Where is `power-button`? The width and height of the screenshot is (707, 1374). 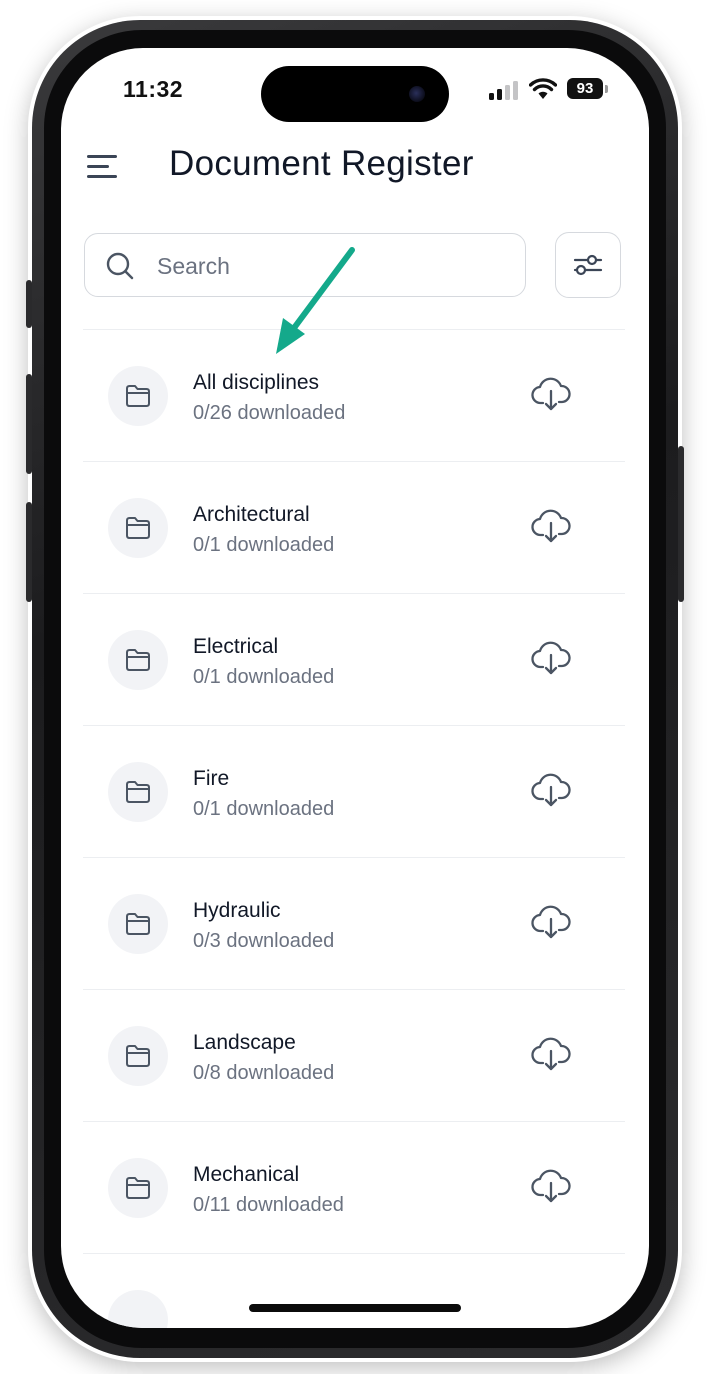 power-button is located at coordinates (681, 524).